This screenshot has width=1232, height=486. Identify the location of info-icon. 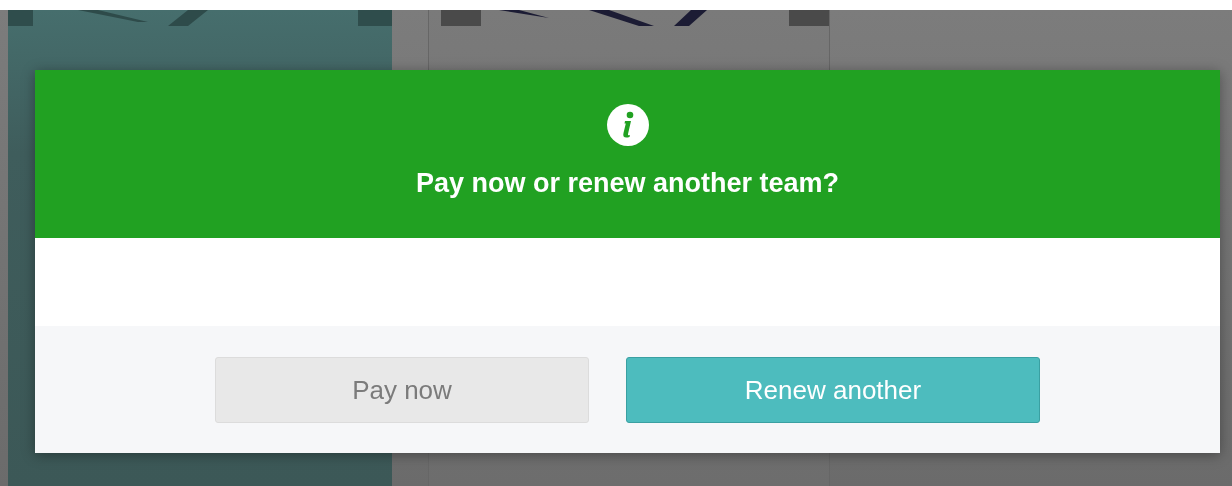
(627, 125).